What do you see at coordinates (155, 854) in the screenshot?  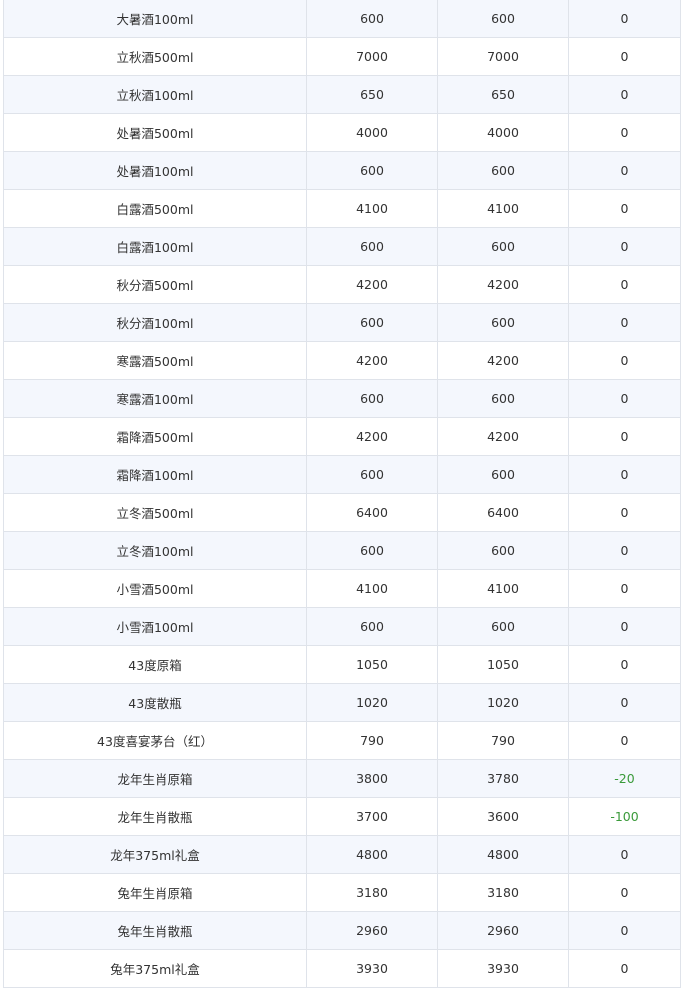 I see `product-name-cell: 龙年375ml礼盒` at bounding box center [155, 854].